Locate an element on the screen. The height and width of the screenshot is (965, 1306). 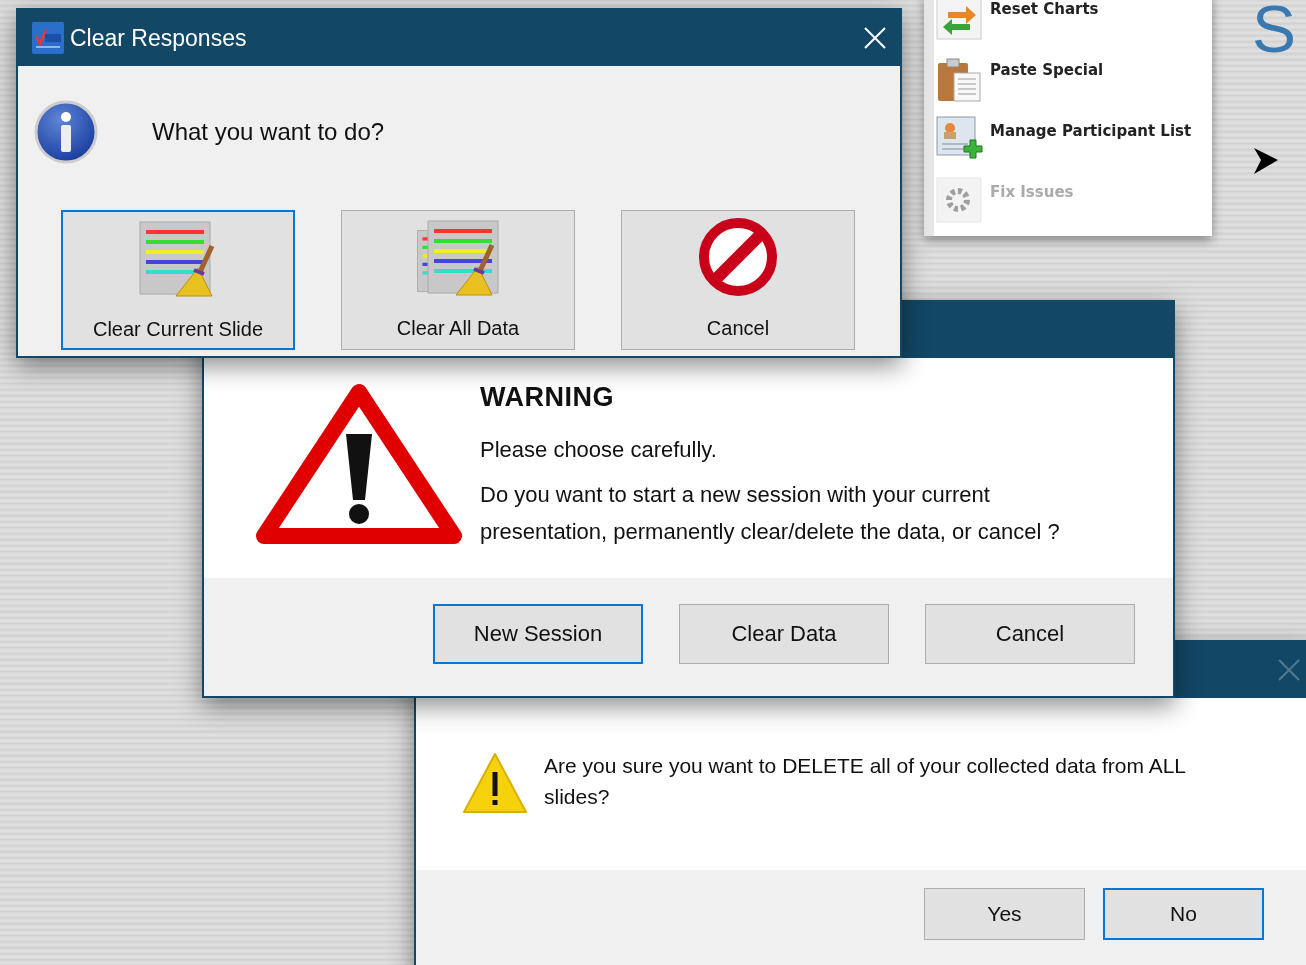
dialog-button: Yes is located at coordinates (1004, 914).